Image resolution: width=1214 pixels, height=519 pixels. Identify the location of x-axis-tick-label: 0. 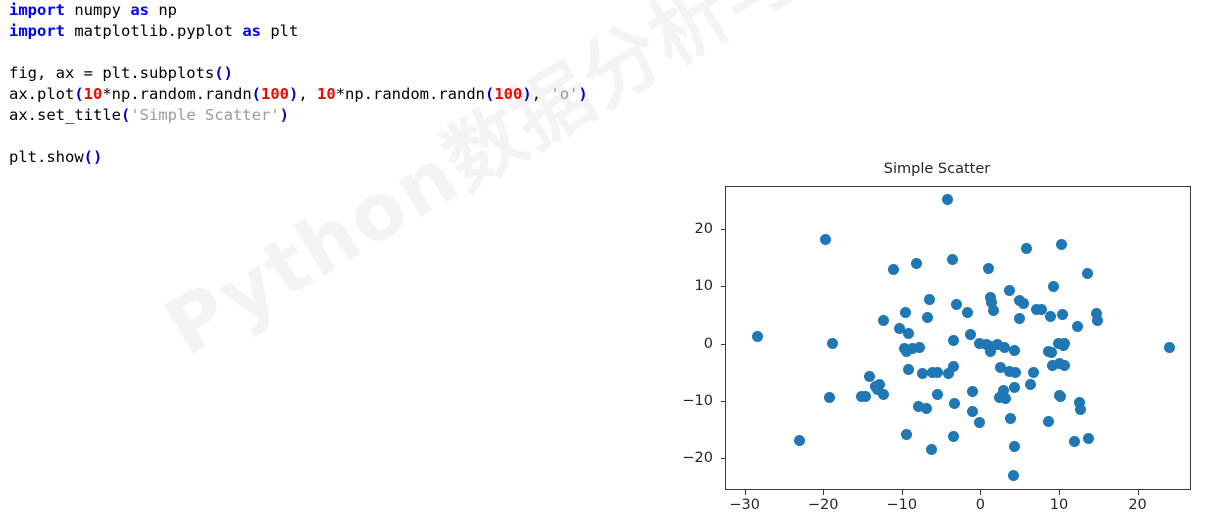
(980, 505).